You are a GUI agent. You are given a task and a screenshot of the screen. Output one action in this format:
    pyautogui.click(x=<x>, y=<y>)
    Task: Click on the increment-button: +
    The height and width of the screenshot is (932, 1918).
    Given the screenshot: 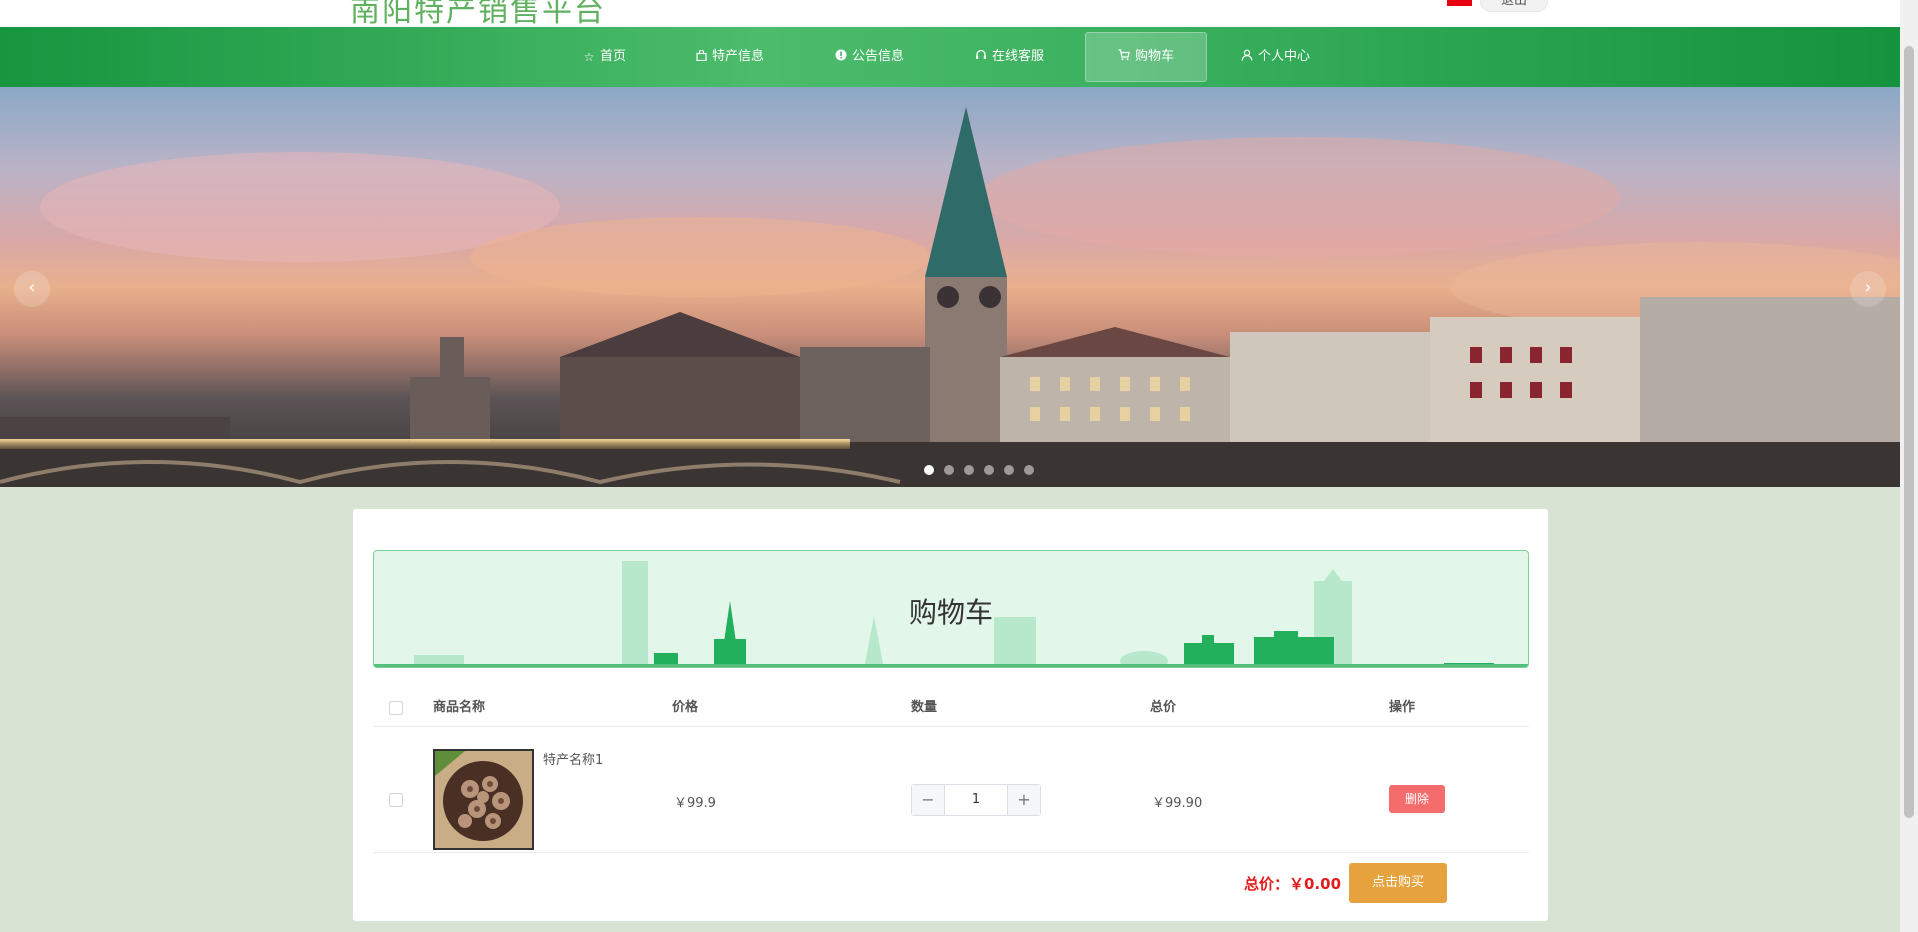 What is the action you would take?
    pyautogui.click(x=1024, y=800)
    